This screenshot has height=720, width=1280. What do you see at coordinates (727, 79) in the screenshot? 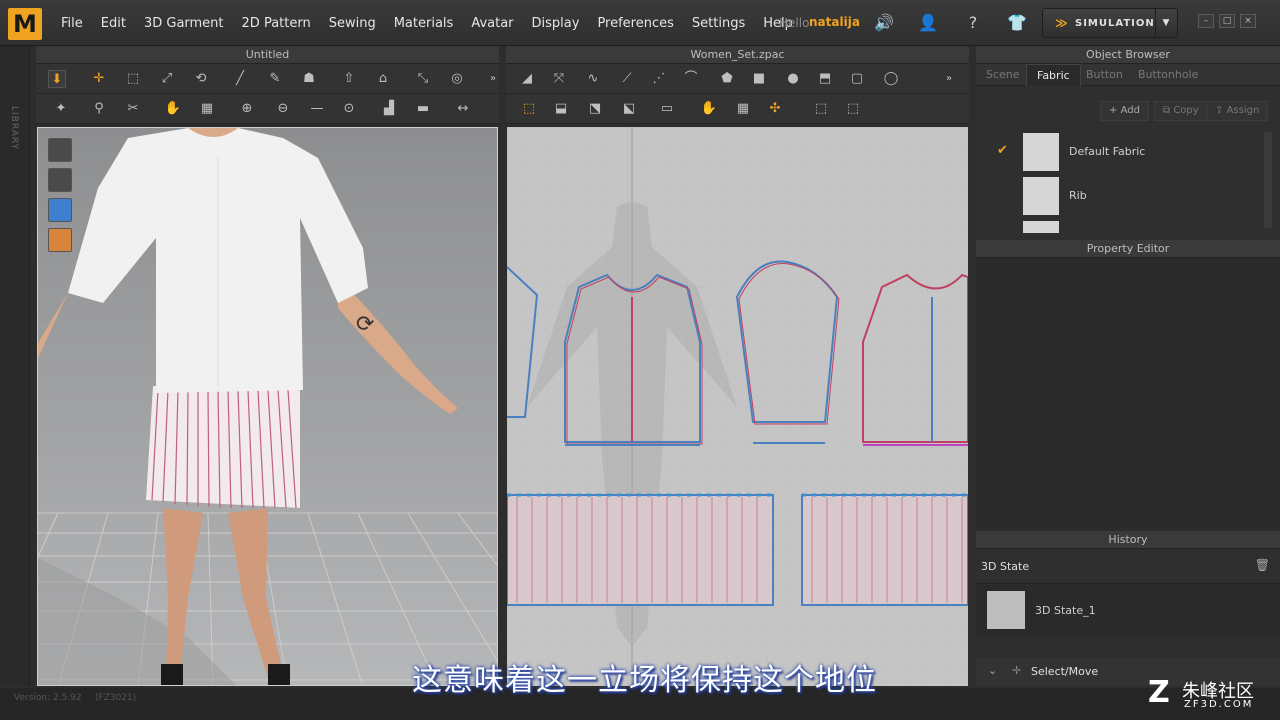
I see `polygon-icon: ⬟` at bounding box center [727, 79].